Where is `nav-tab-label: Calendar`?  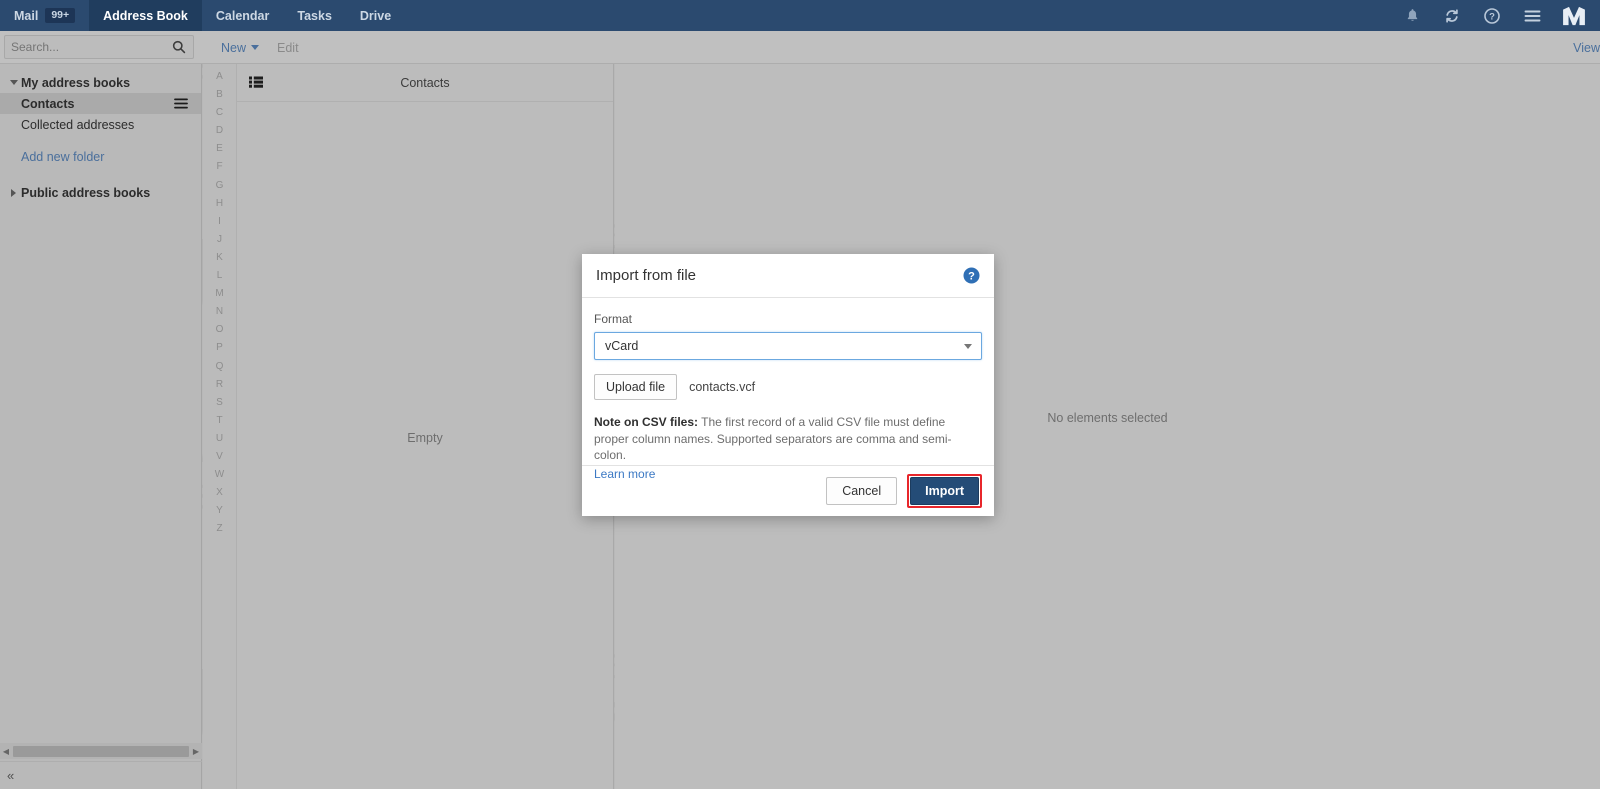
nav-tab-label: Calendar is located at coordinates (242, 15).